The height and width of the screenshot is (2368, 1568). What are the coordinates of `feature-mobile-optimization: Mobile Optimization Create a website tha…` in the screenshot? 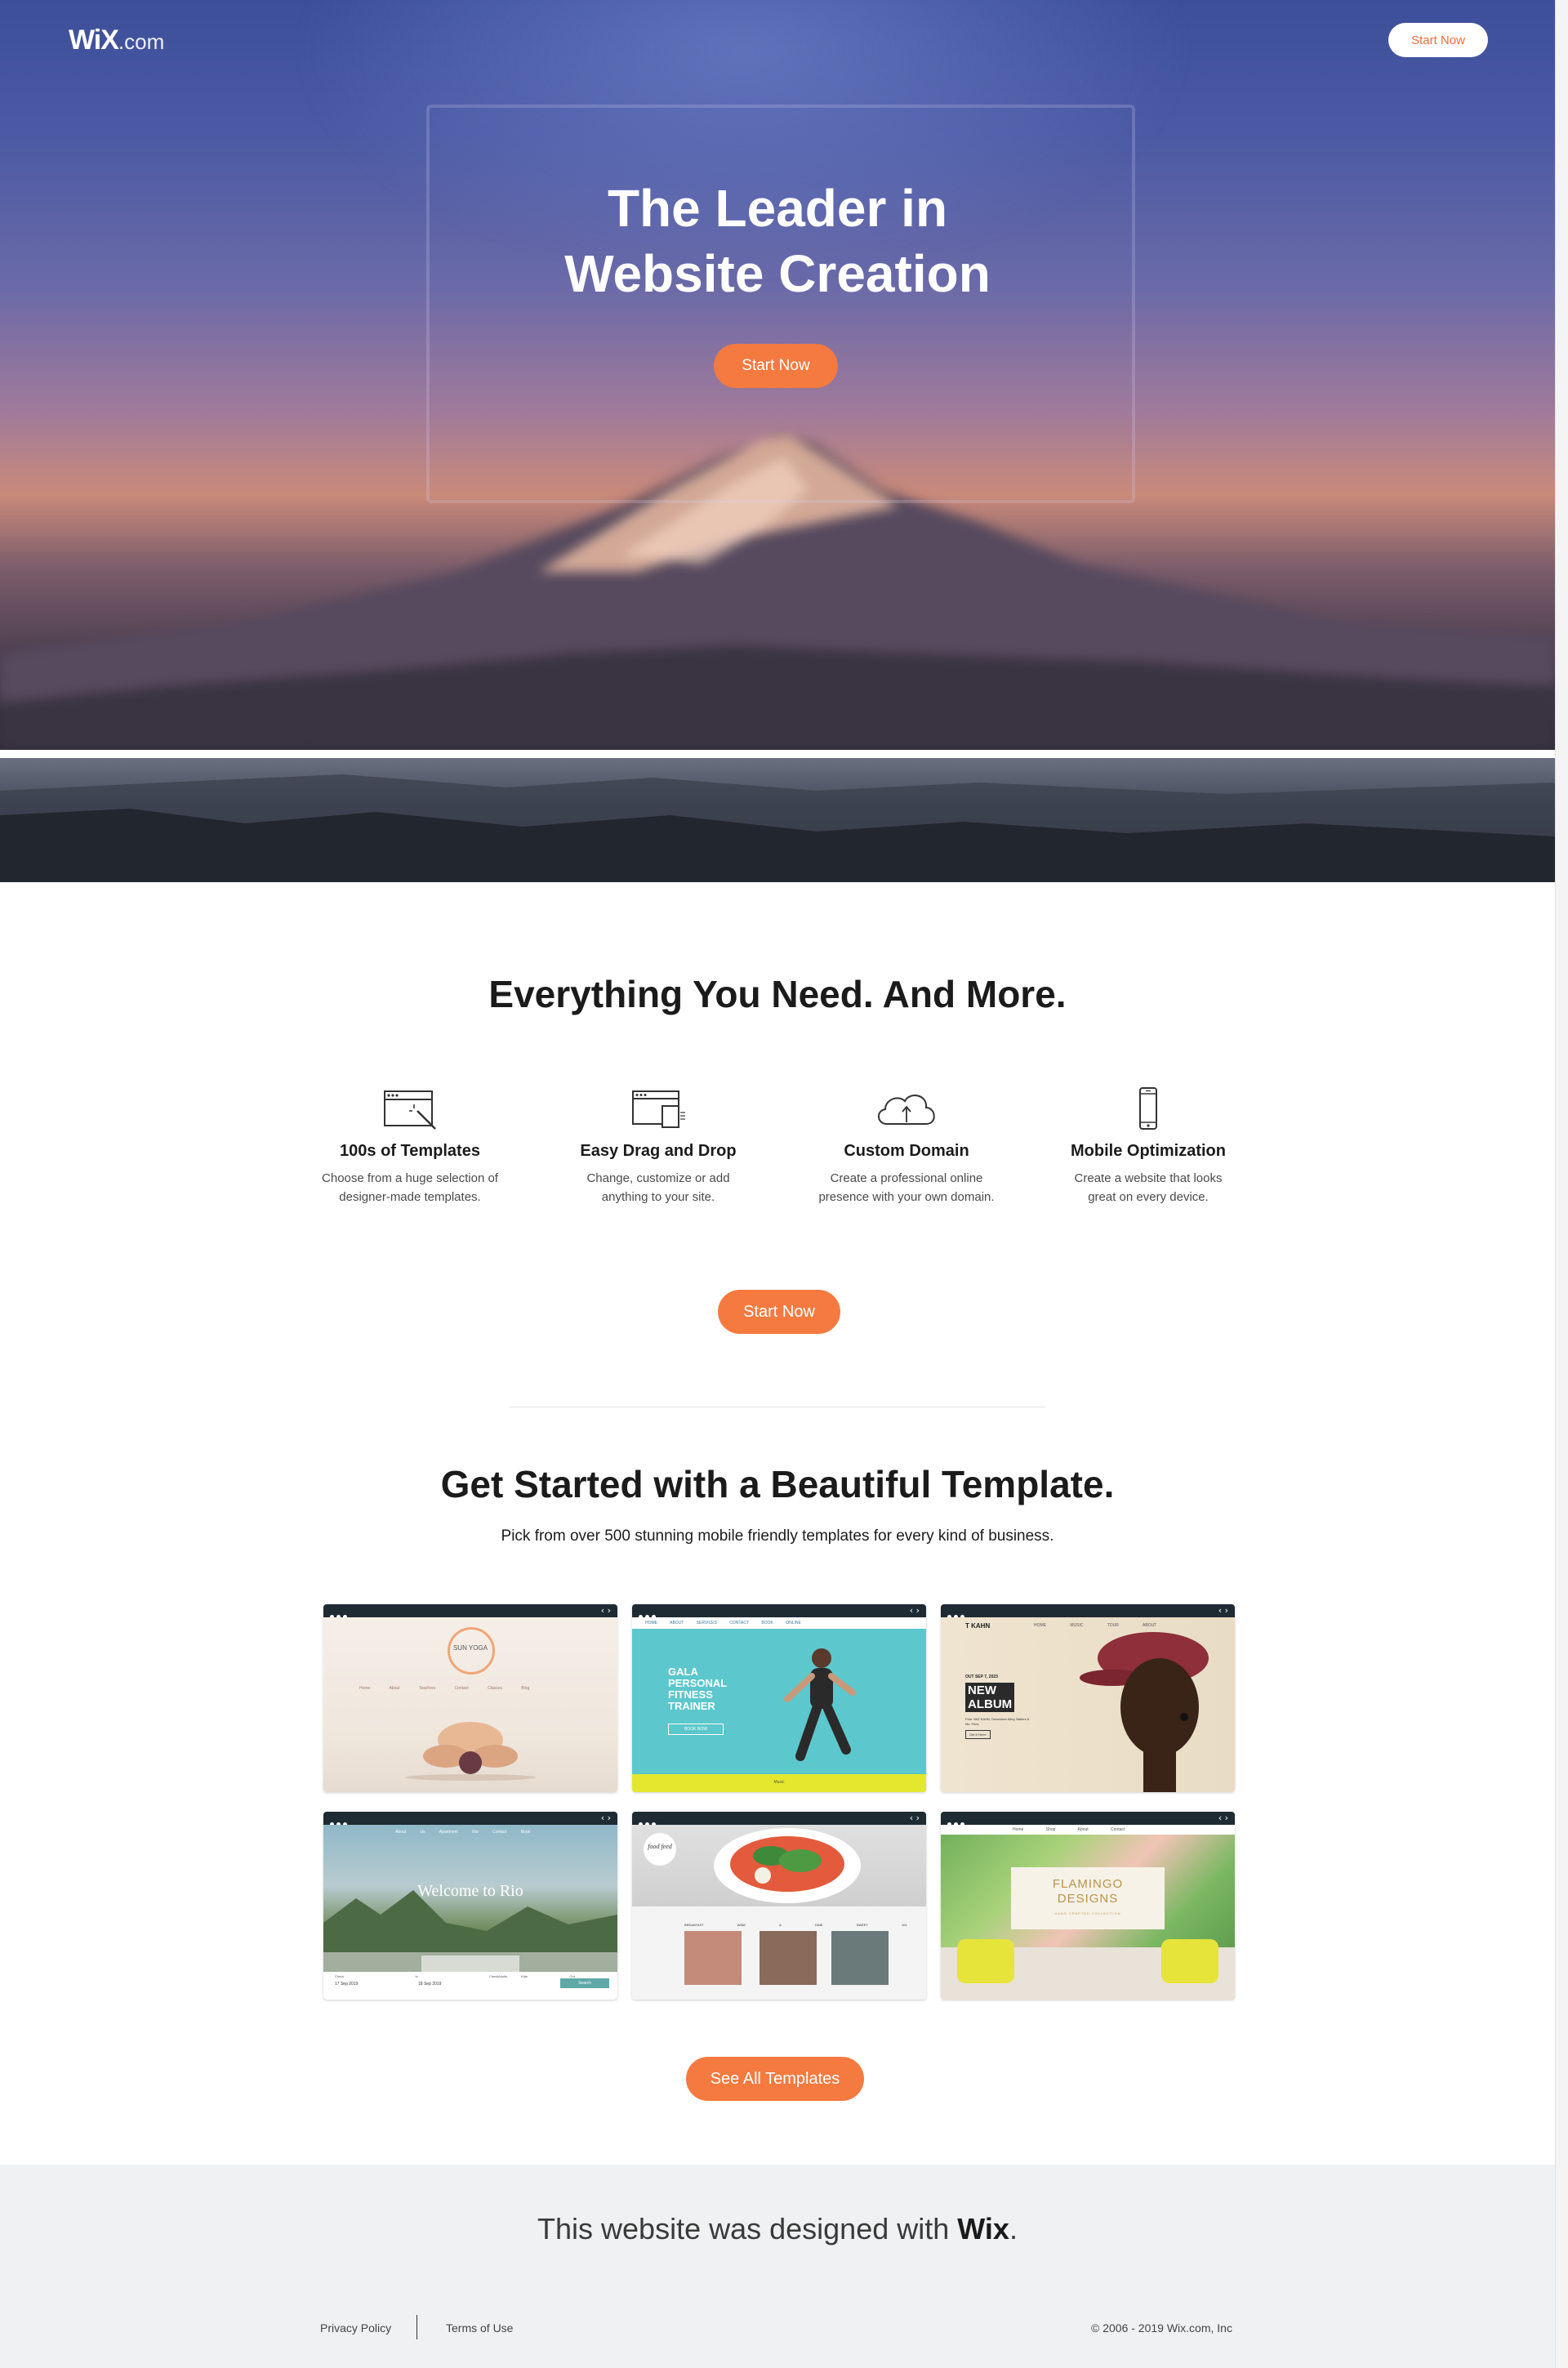 It's located at (1148, 1146).